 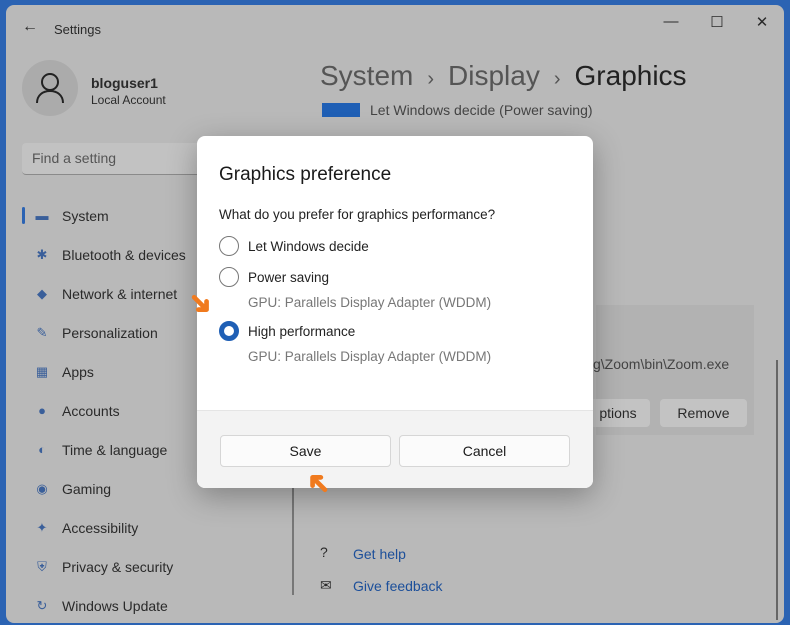 What do you see at coordinates (42, 332) in the screenshot?
I see `nav-icon: ✎` at bounding box center [42, 332].